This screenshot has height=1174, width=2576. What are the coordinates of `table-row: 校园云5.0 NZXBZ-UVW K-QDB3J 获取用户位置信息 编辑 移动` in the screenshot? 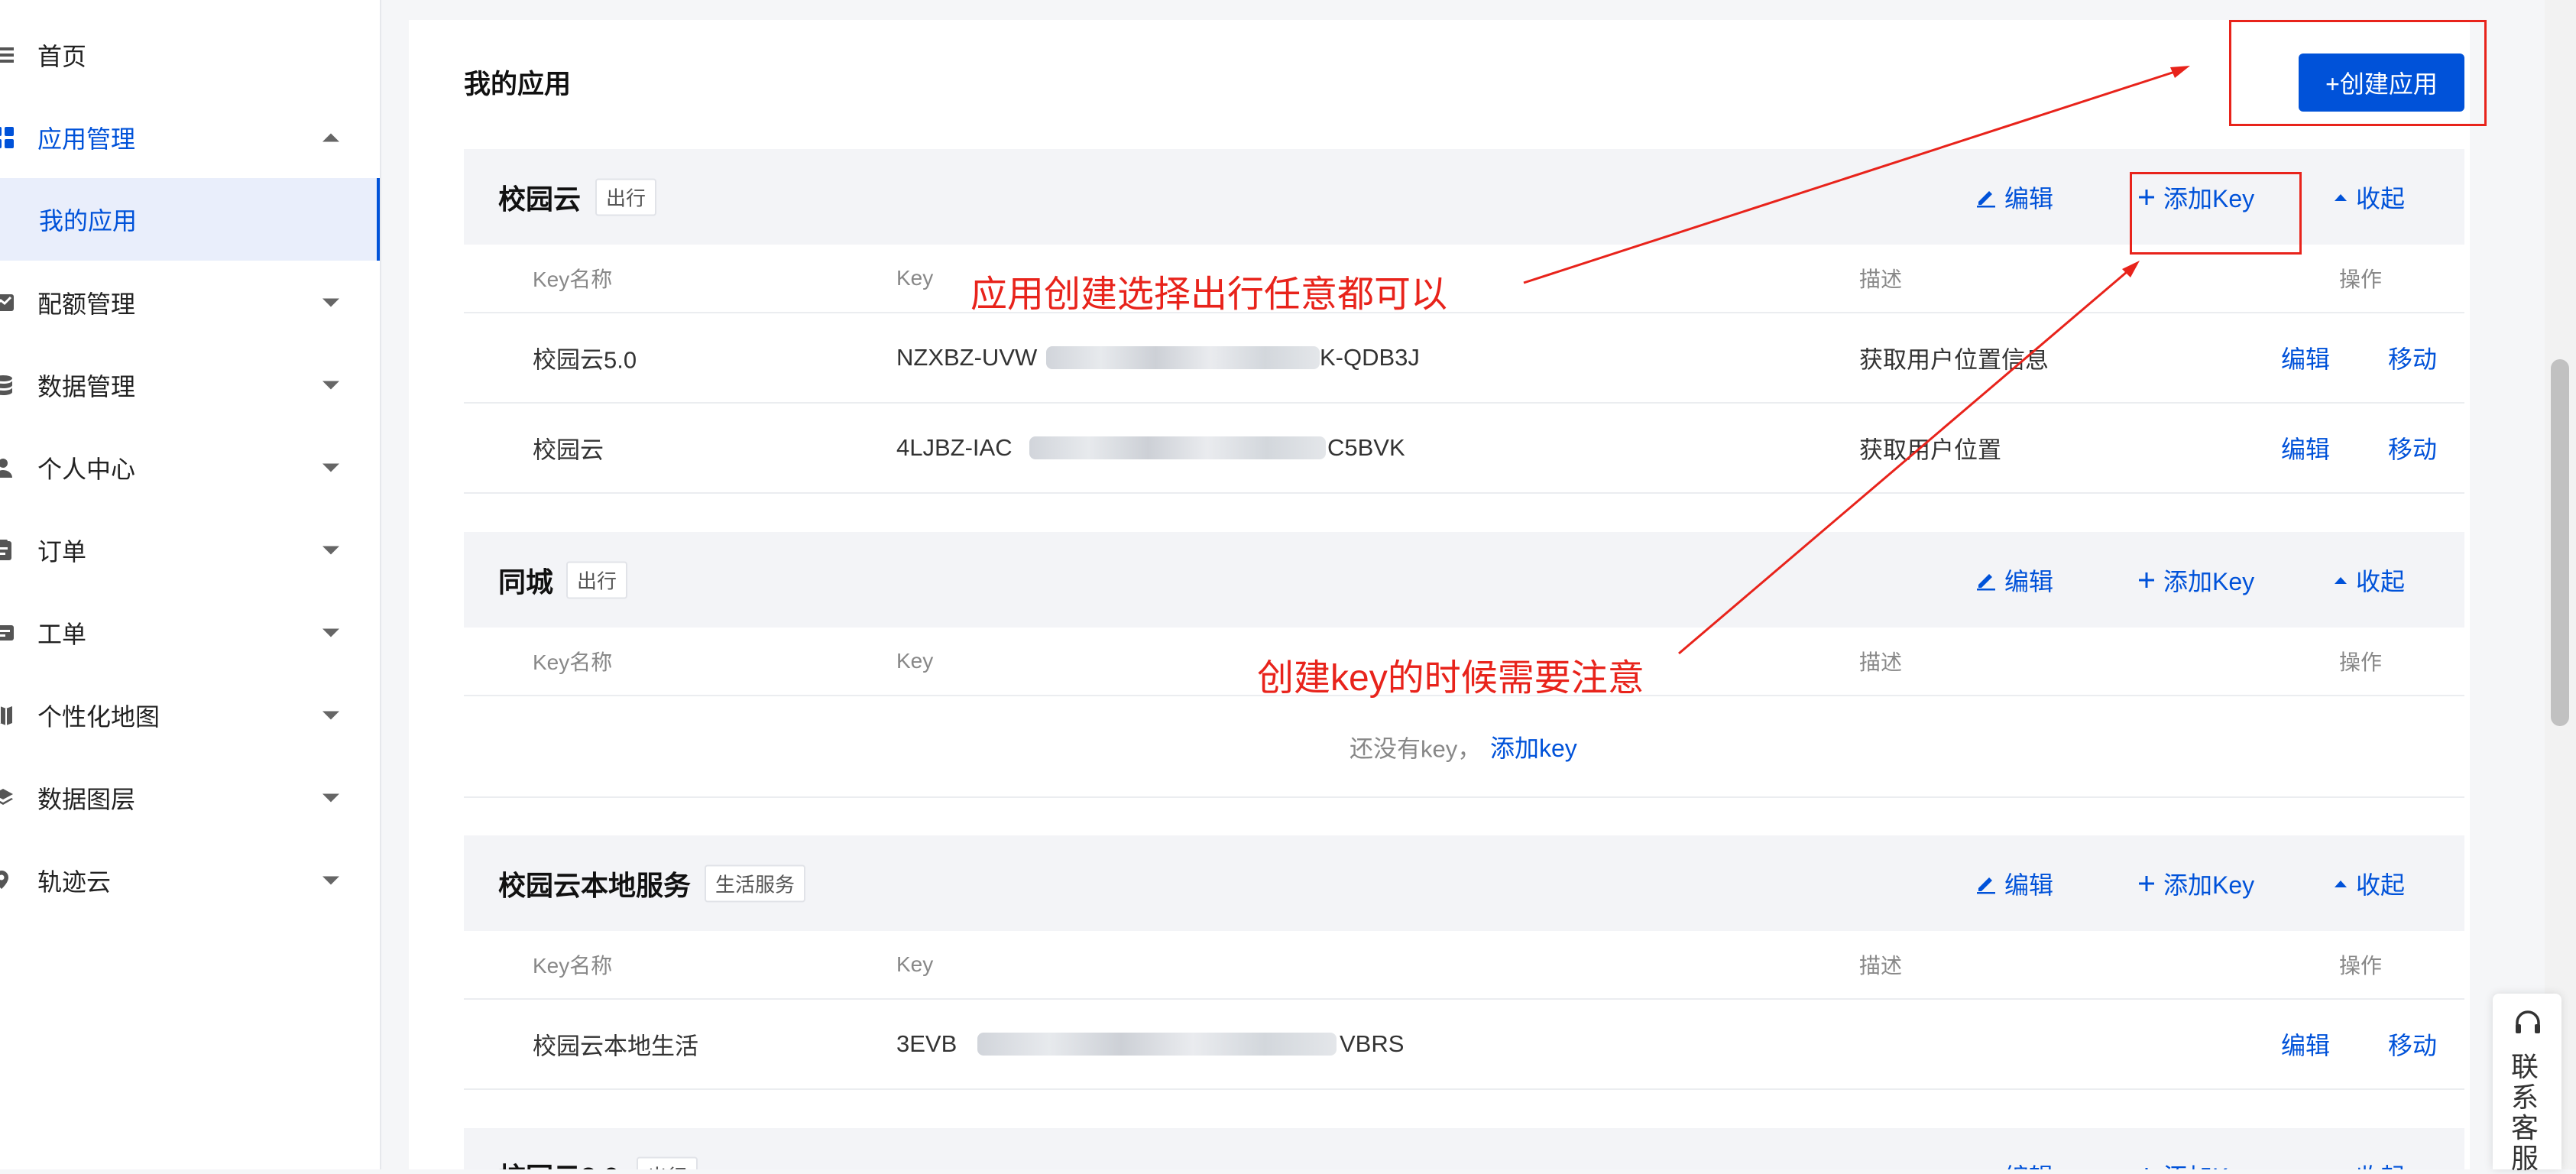 It's located at (1464, 358).